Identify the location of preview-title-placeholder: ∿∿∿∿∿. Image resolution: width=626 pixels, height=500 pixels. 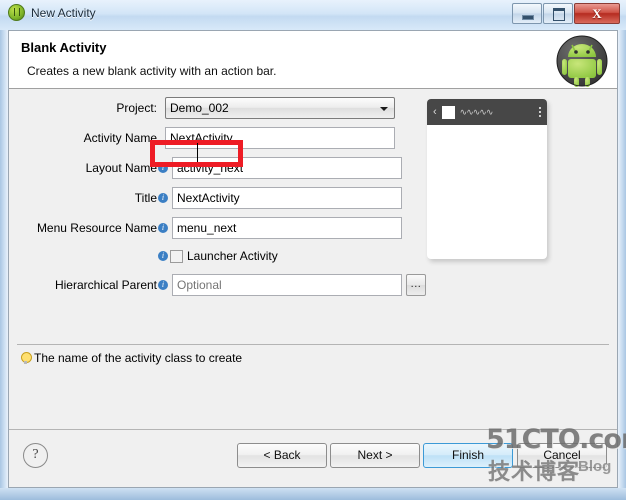
(476, 111).